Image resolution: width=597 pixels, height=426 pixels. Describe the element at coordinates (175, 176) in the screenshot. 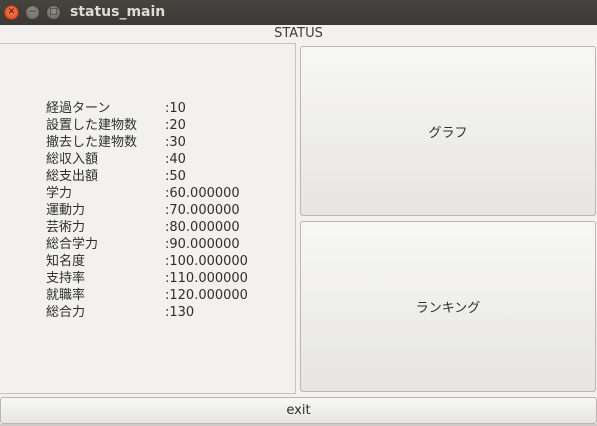

I see `stat-value: :50` at that location.